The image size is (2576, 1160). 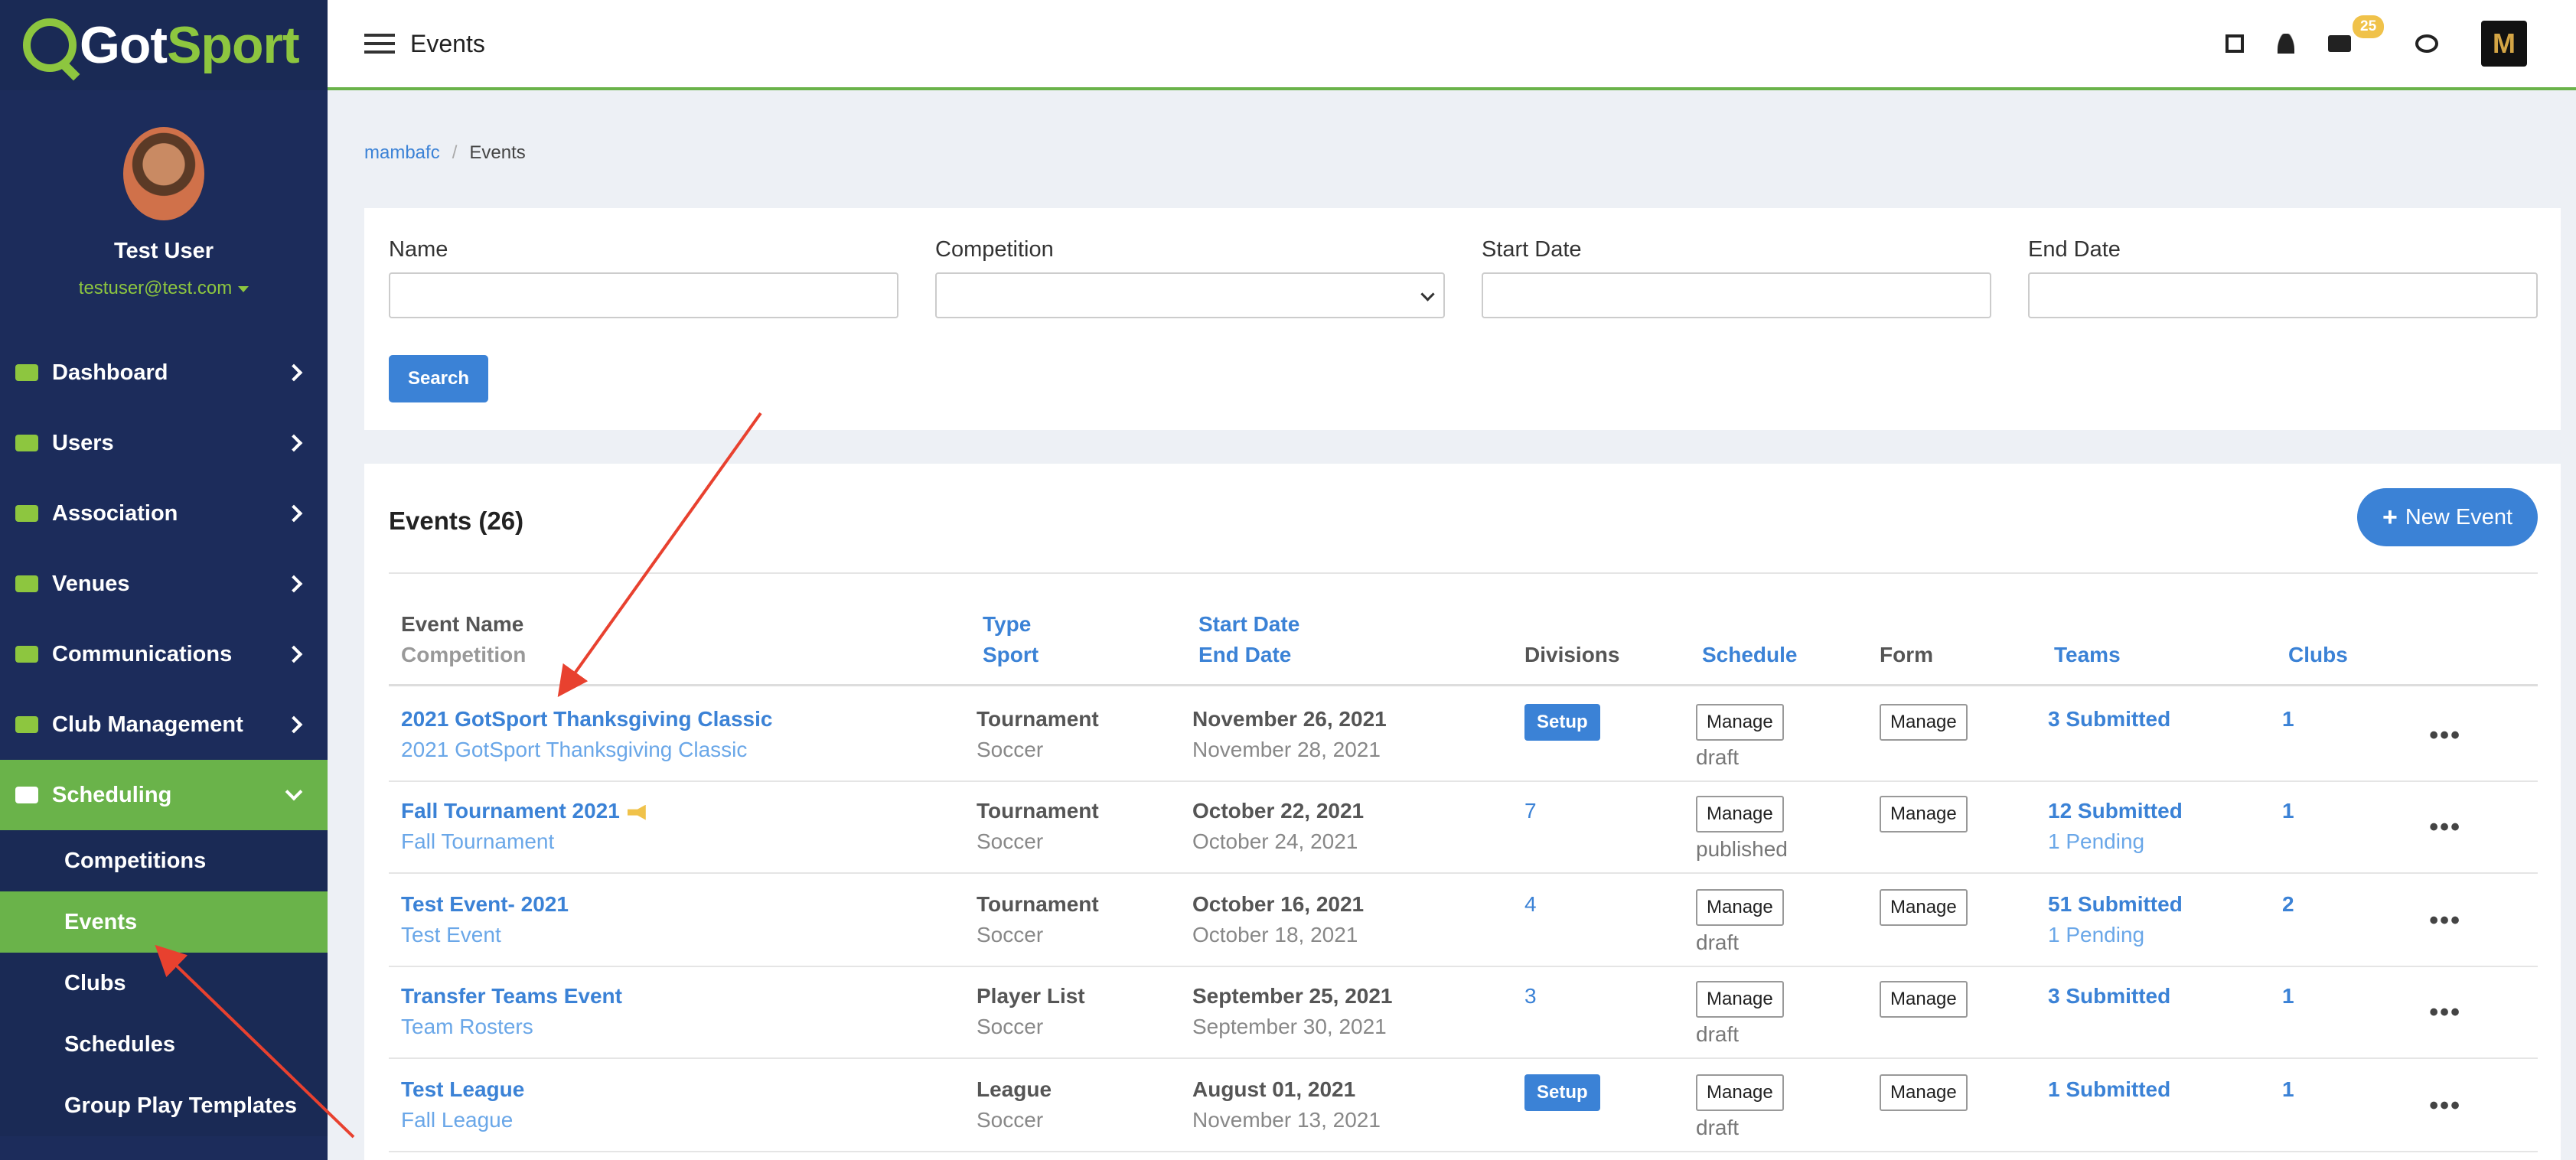 What do you see at coordinates (402, 152) in the screenshot?
I see `breadcrumb-root: mambafc` at bounding box center [402, 152].